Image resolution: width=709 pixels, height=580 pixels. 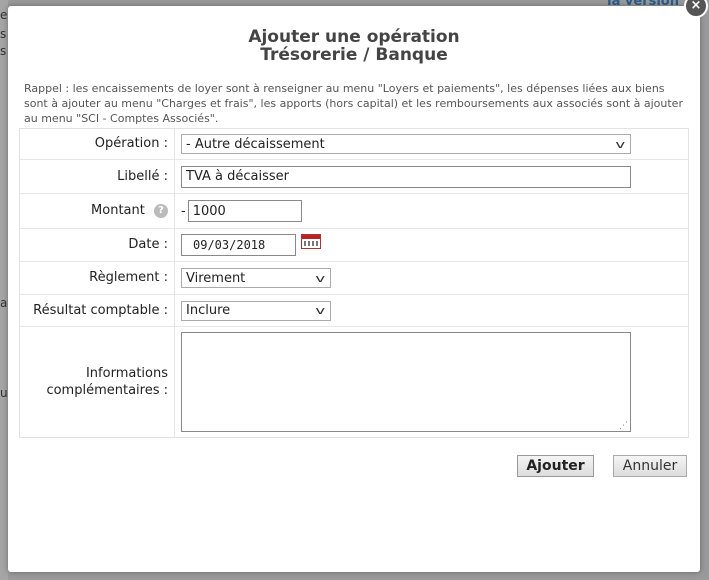 What do you see at coordinates (650, 466) in the screenshot?
I see `cancel-button: Annuler` at bounding box center [650, 466].